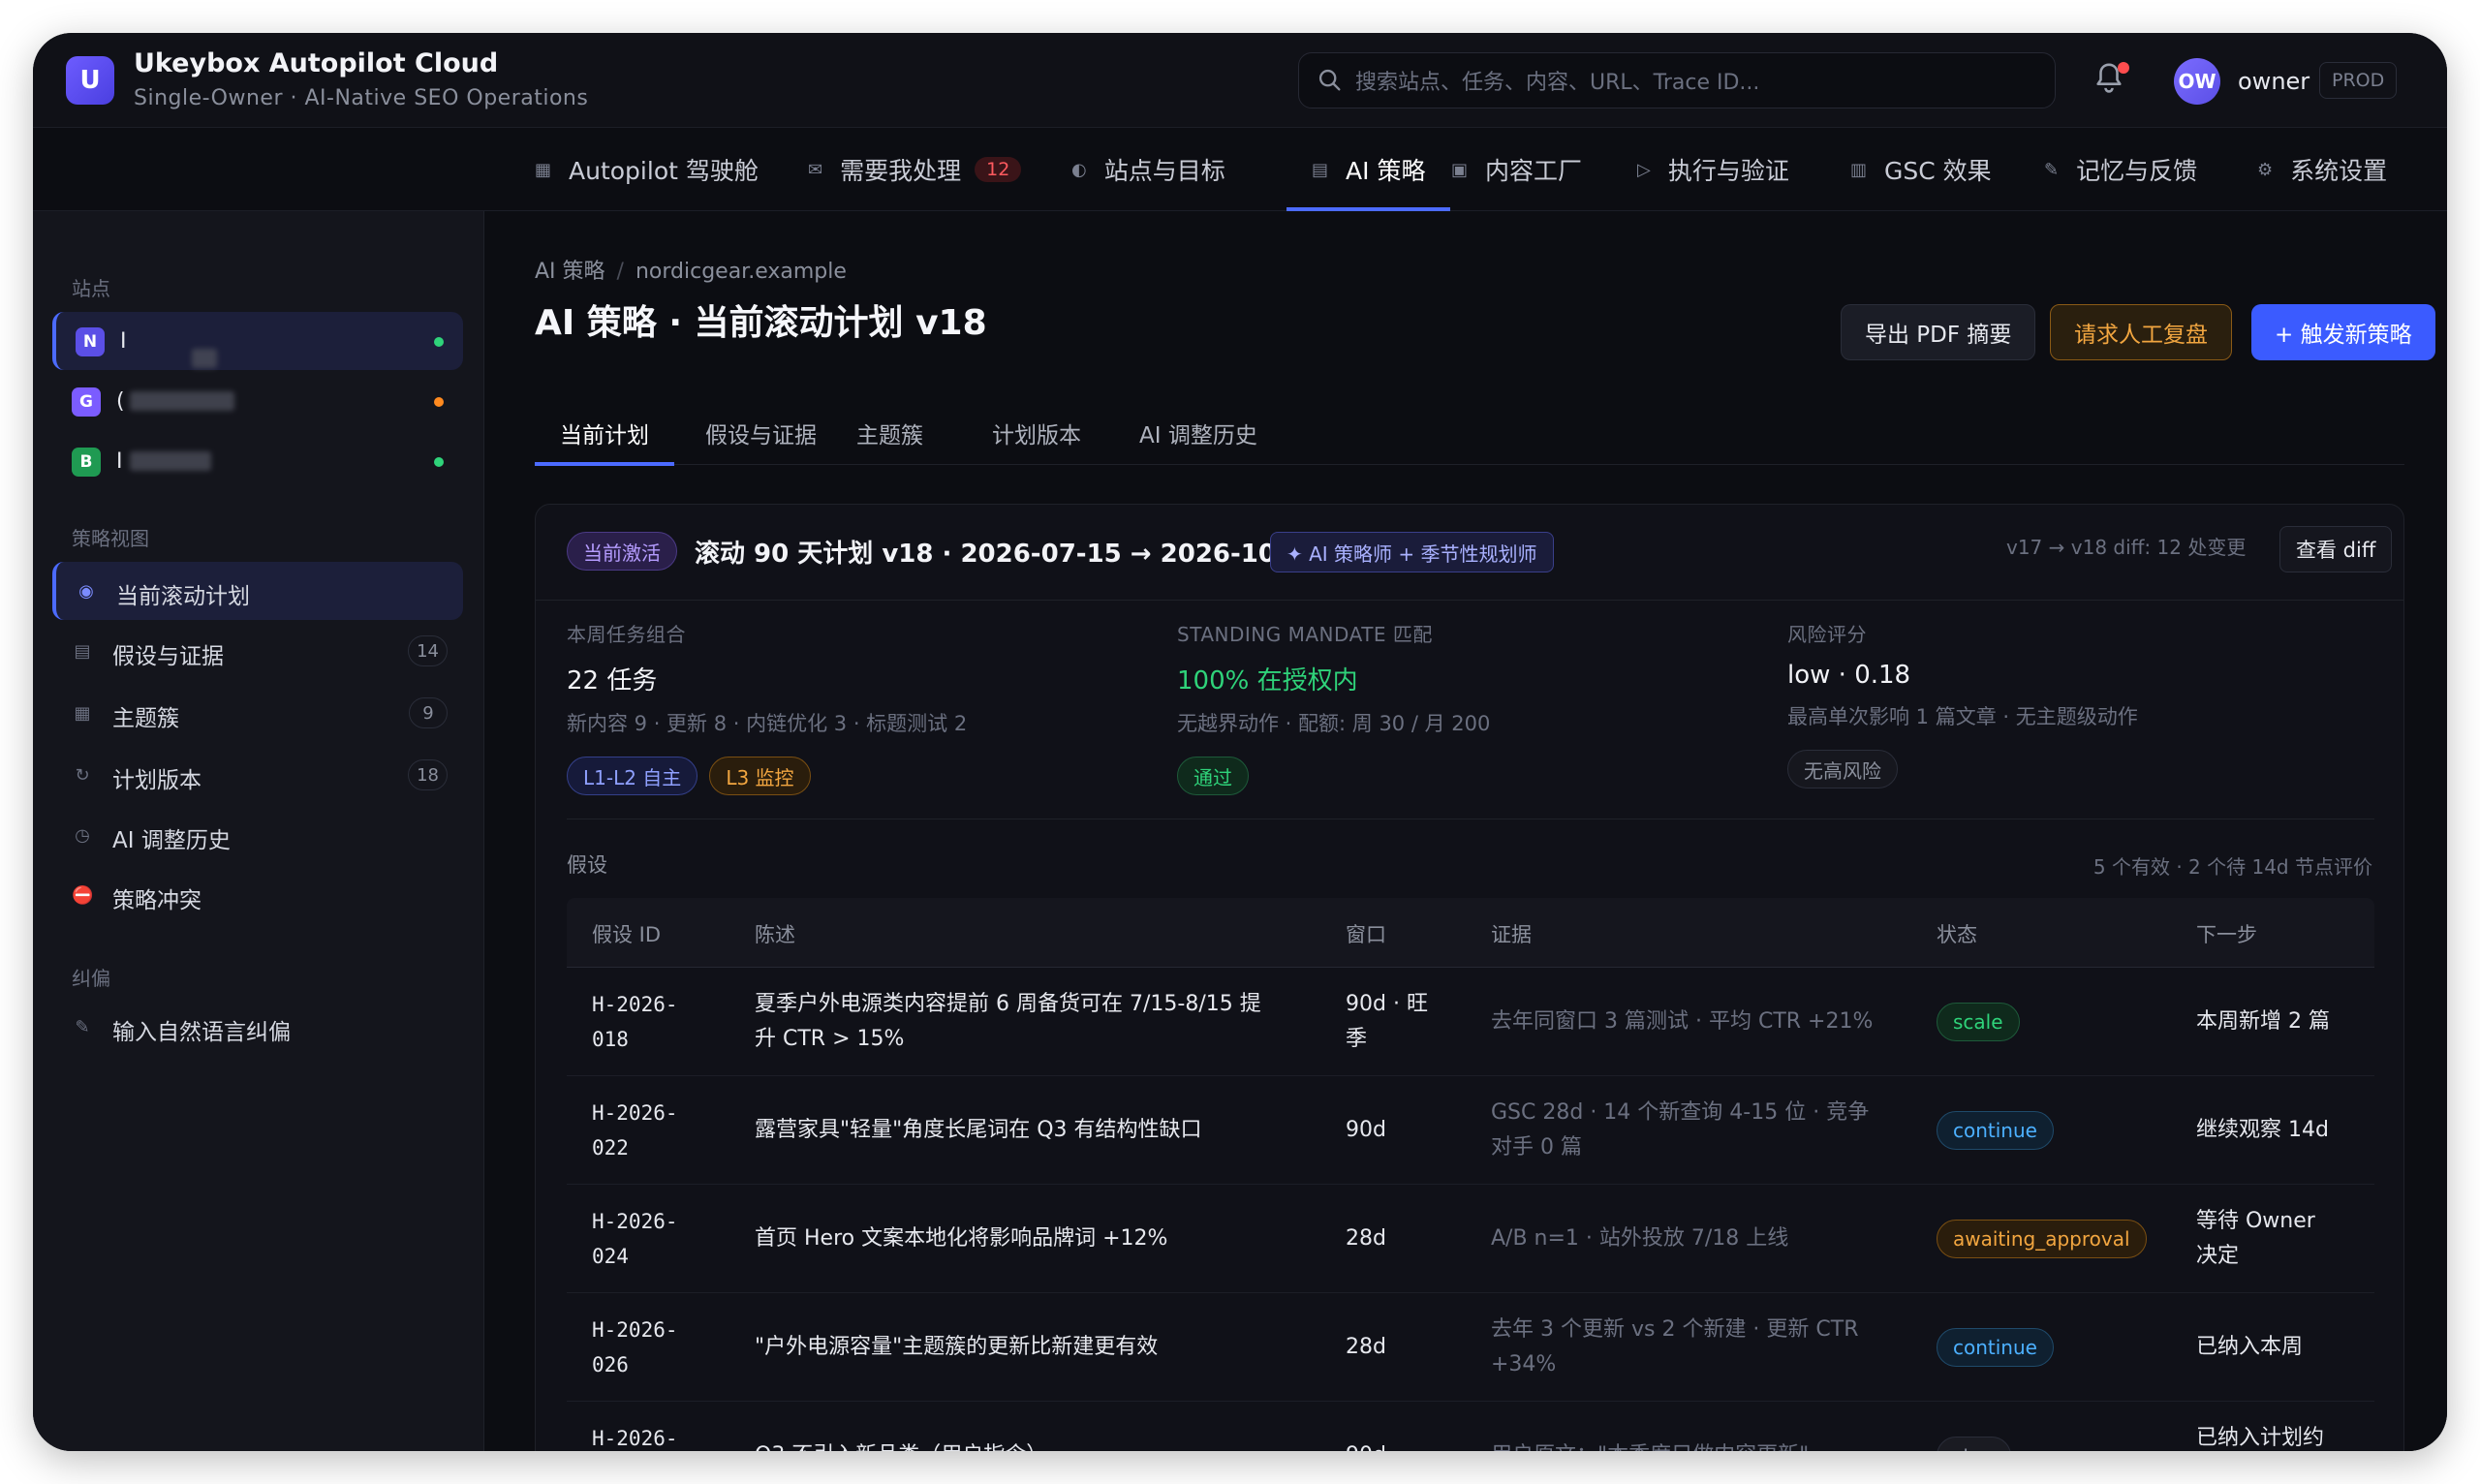  Describe the element at coordinates (2232, 867) in the screenshot. I see `hypotheses-summary: 5 个有效 · 2 个待 14d 节点评价` at that location.